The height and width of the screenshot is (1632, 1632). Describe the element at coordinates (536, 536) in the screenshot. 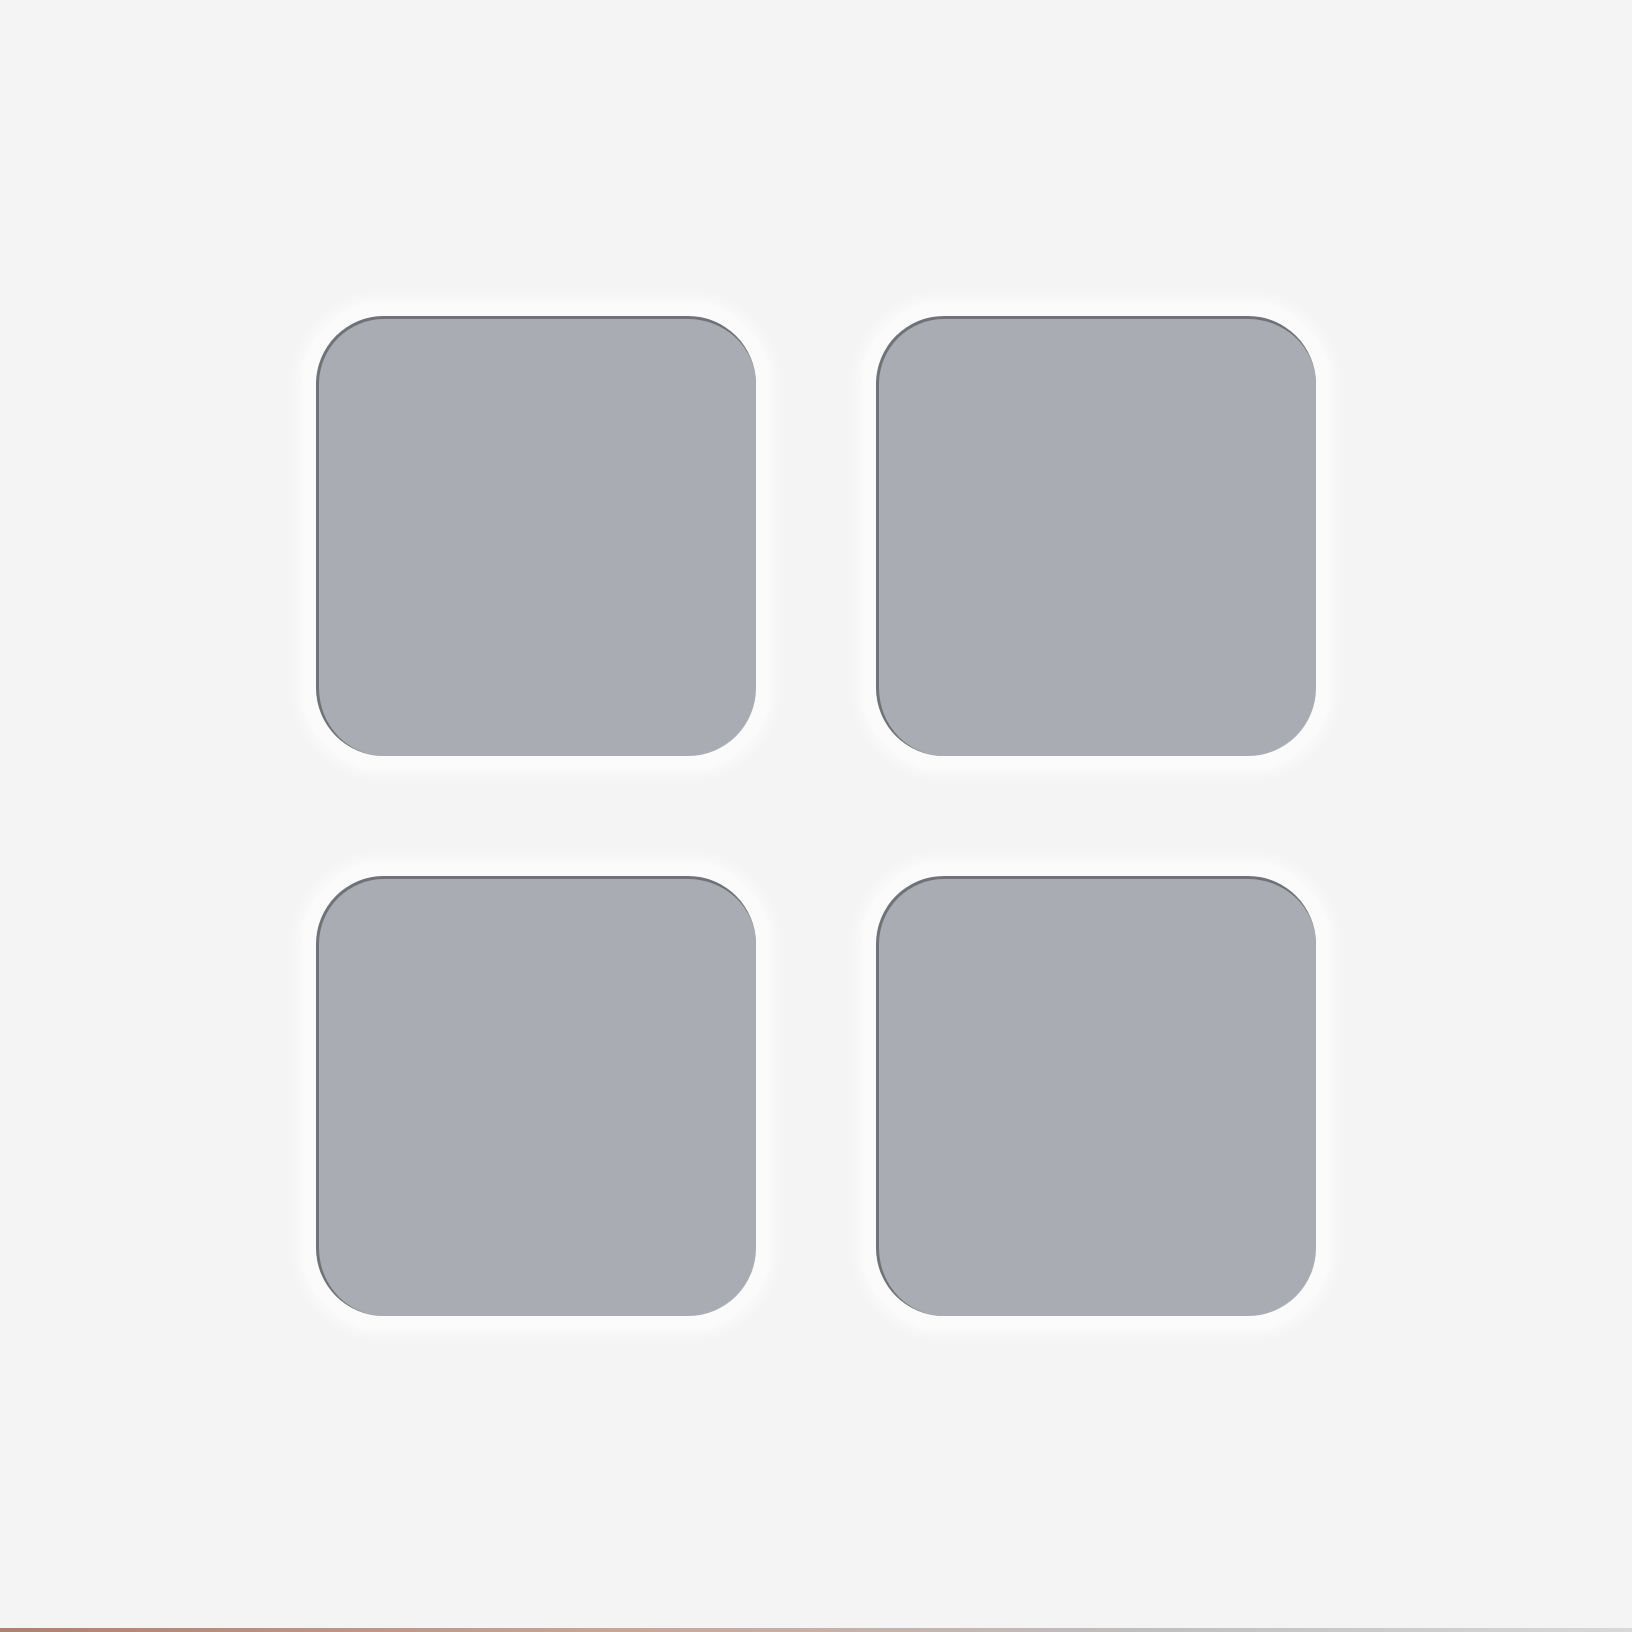

I see `grid-tile-top-left` at that location.